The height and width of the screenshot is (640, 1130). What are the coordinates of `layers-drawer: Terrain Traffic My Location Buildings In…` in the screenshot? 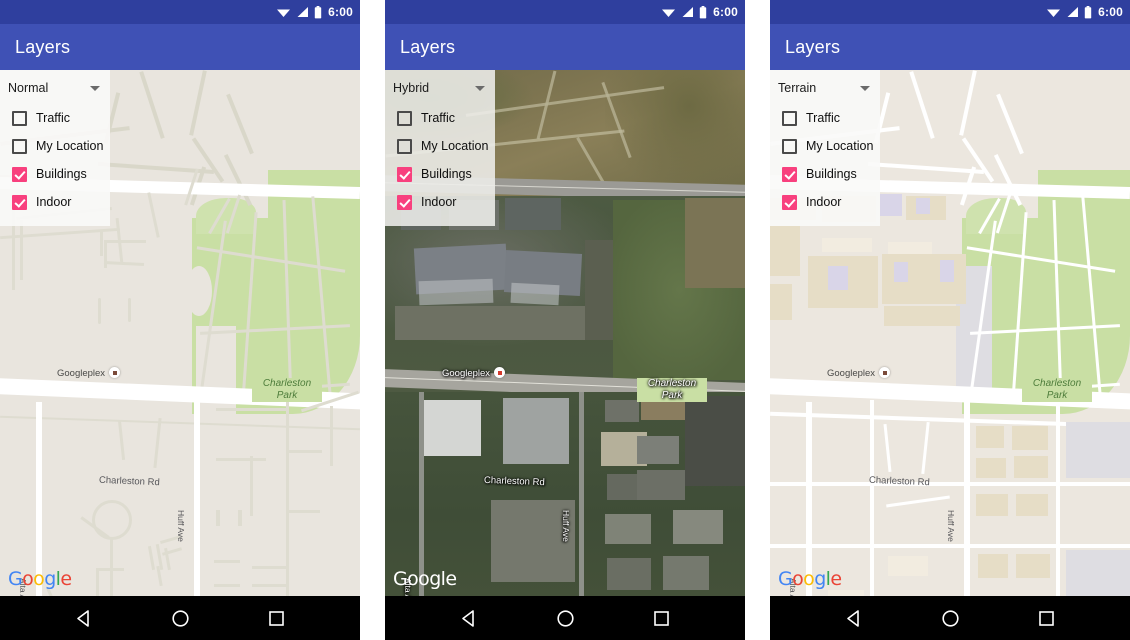 It's located at (825, 148).